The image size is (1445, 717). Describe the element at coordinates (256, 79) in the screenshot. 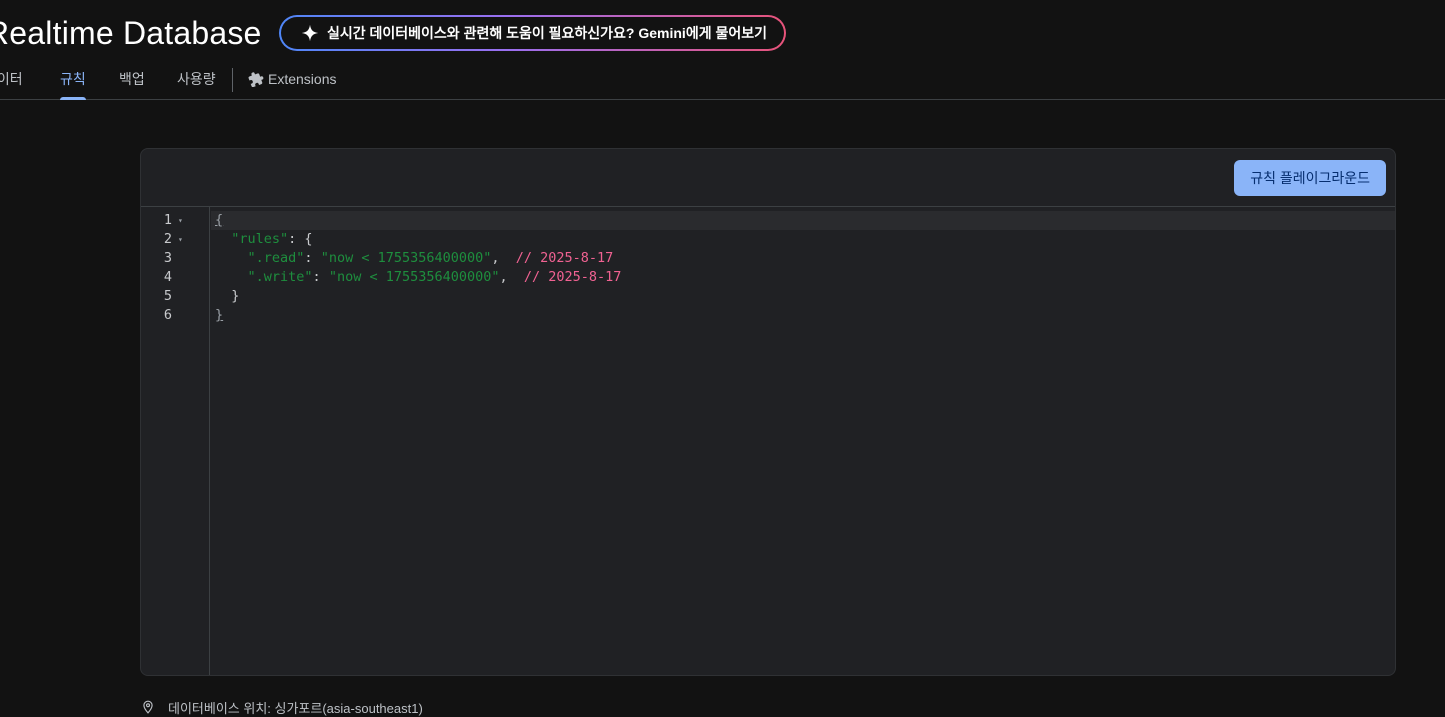

I see `puzzle-icon` at that location.